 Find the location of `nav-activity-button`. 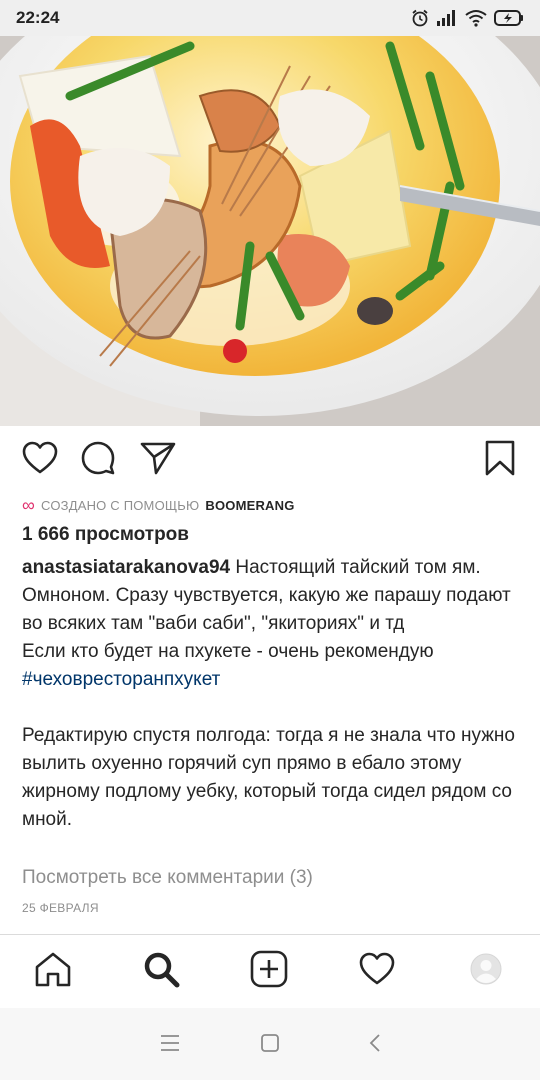

nav-activity-button is located at coordinates (377, 971).